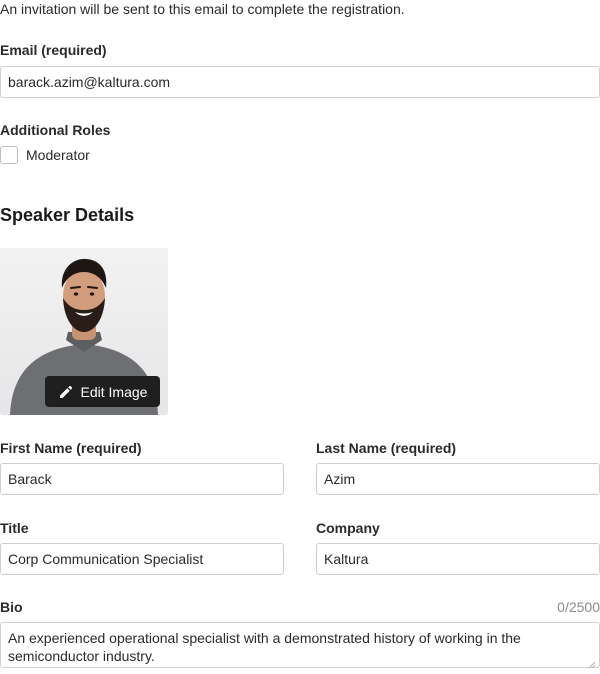 This screenshot has width=600, height=674. I want to click on title-field, so click(142, 559).